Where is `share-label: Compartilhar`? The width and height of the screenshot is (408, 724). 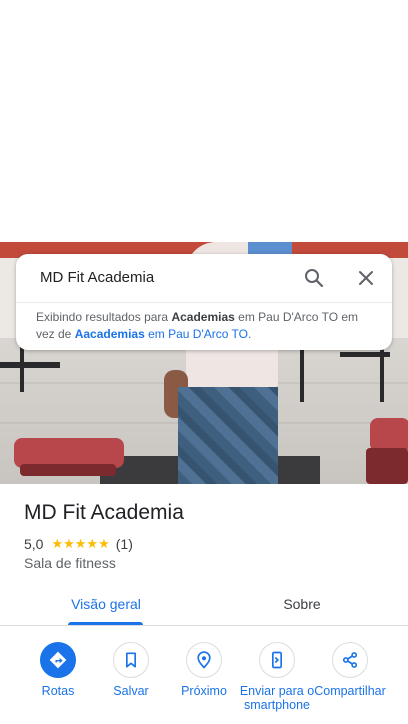 share-label: Compartilhar is located at coordinates (350, 691).